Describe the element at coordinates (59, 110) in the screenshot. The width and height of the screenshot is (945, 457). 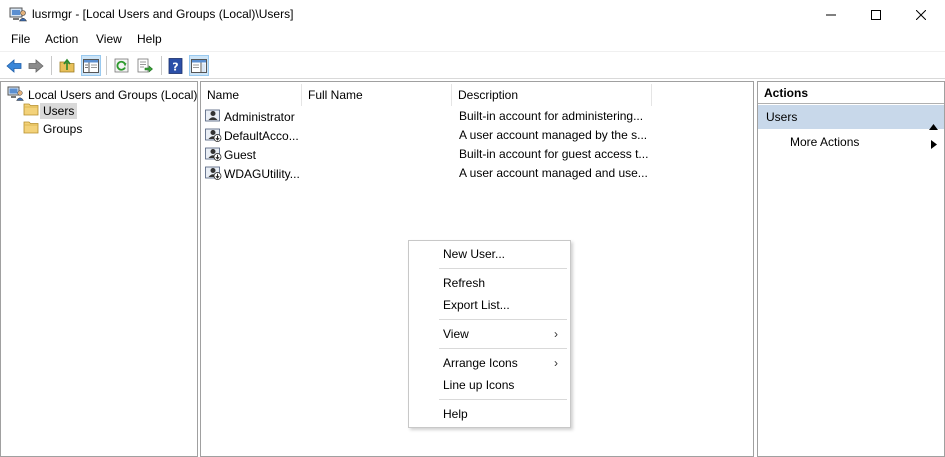
I see `tree-item-label: Users` at that location.